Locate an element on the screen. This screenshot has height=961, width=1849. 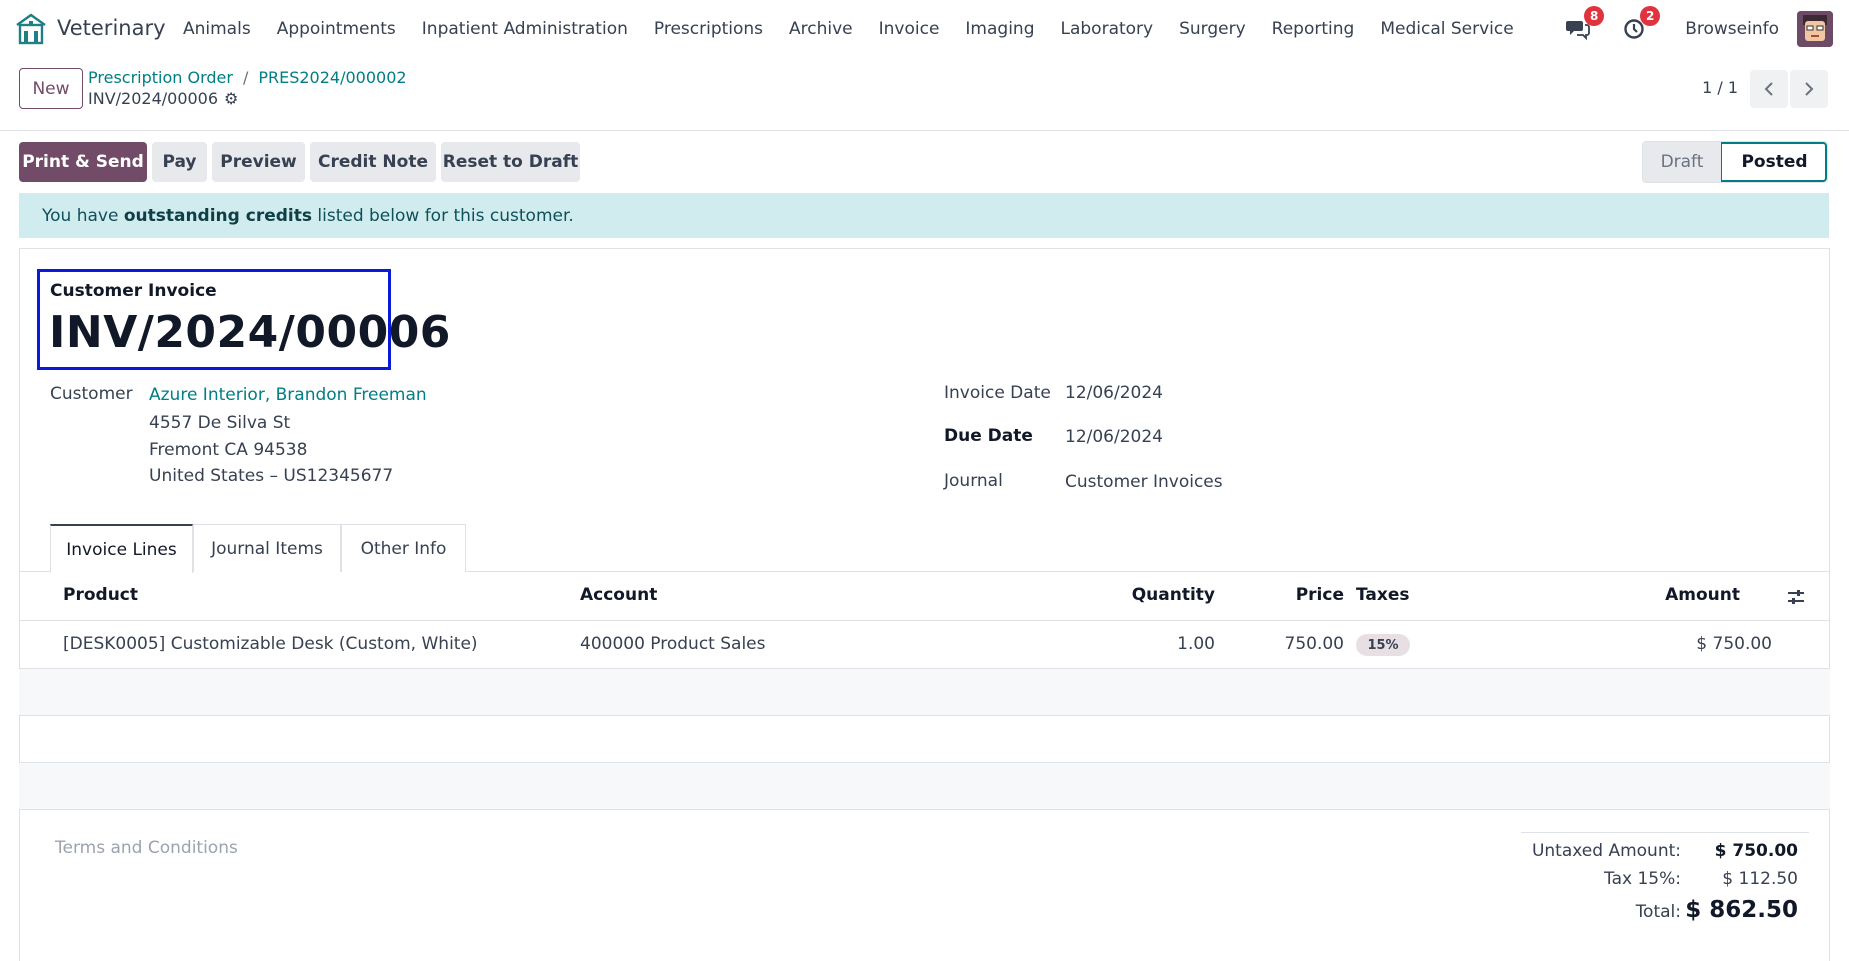
line-price: 750.00 is located at coordinates (1314, 644).